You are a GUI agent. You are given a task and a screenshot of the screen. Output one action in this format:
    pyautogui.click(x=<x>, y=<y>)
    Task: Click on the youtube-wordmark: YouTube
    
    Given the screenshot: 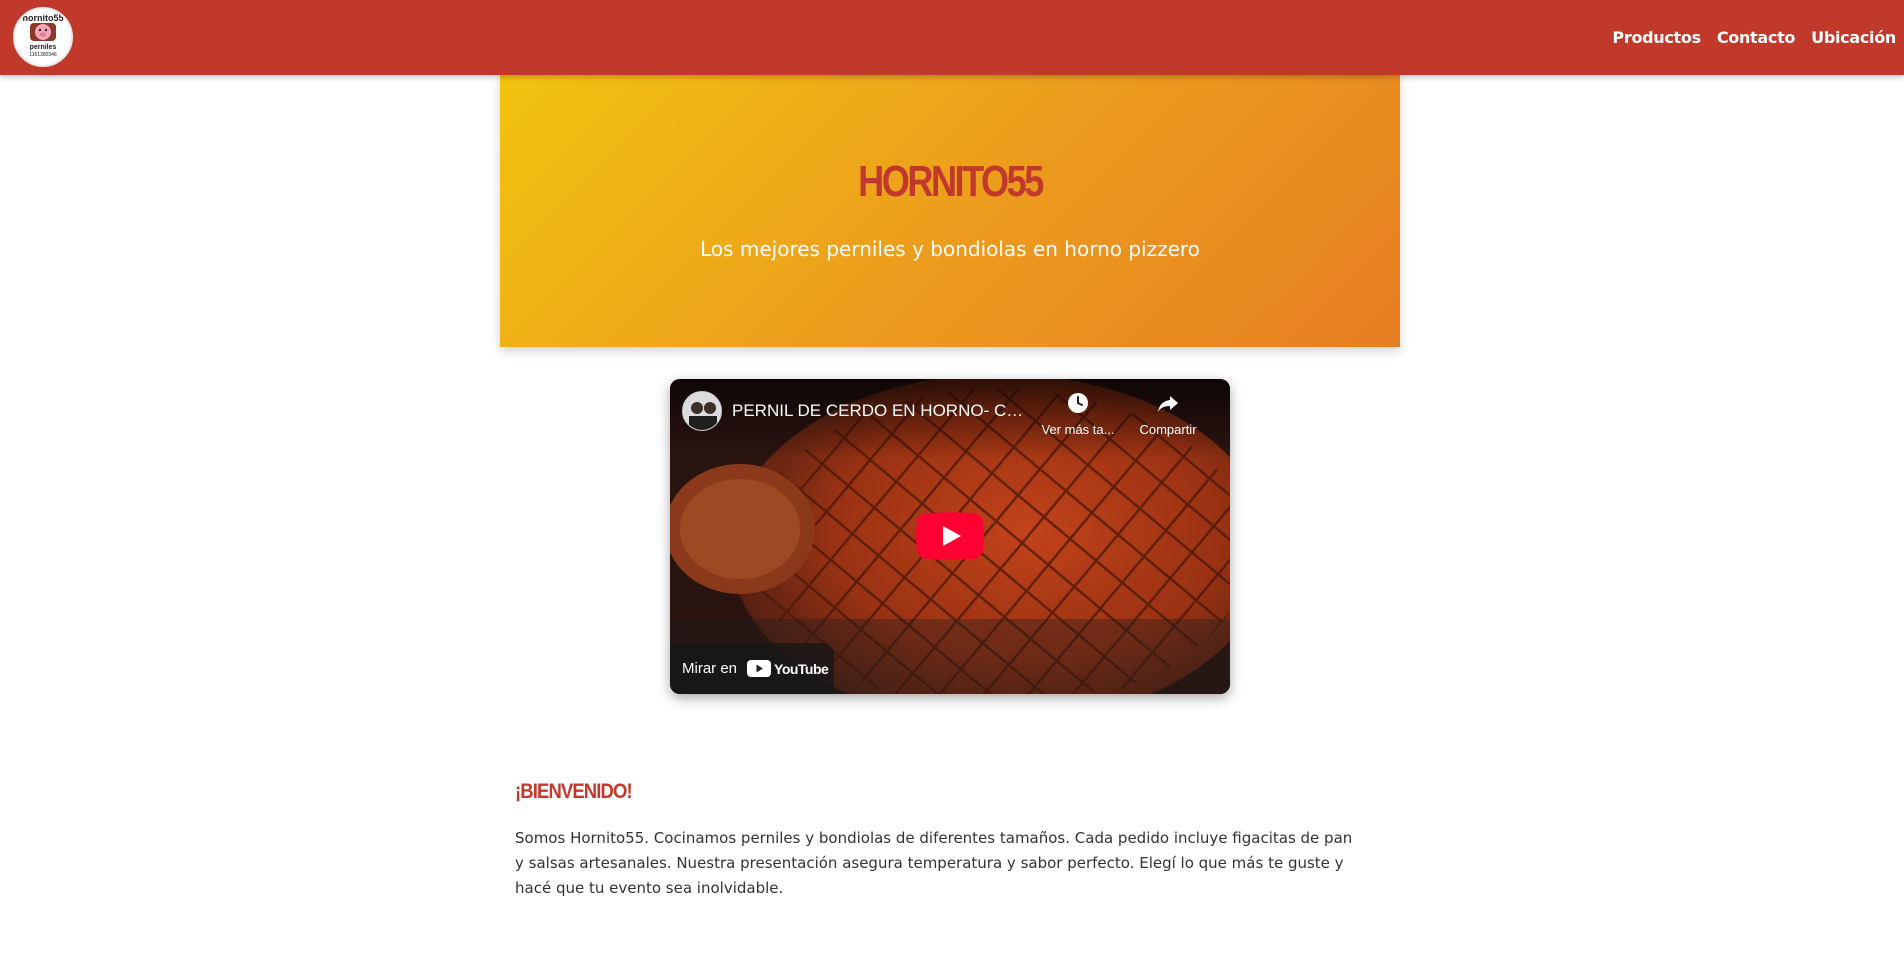 What is the action you would take?
    pyautogui.click(x=801, y=668)
    